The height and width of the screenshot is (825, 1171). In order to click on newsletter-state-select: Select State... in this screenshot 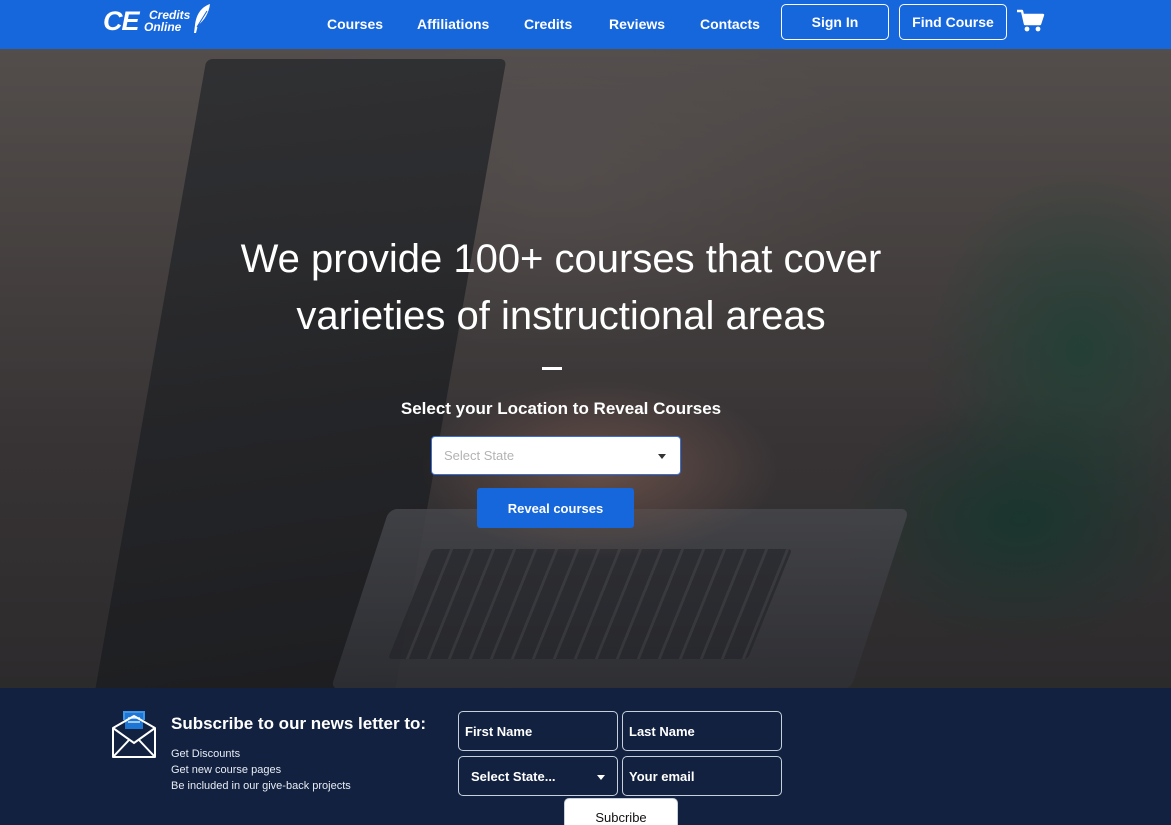, I will do `click(538, 776)`.